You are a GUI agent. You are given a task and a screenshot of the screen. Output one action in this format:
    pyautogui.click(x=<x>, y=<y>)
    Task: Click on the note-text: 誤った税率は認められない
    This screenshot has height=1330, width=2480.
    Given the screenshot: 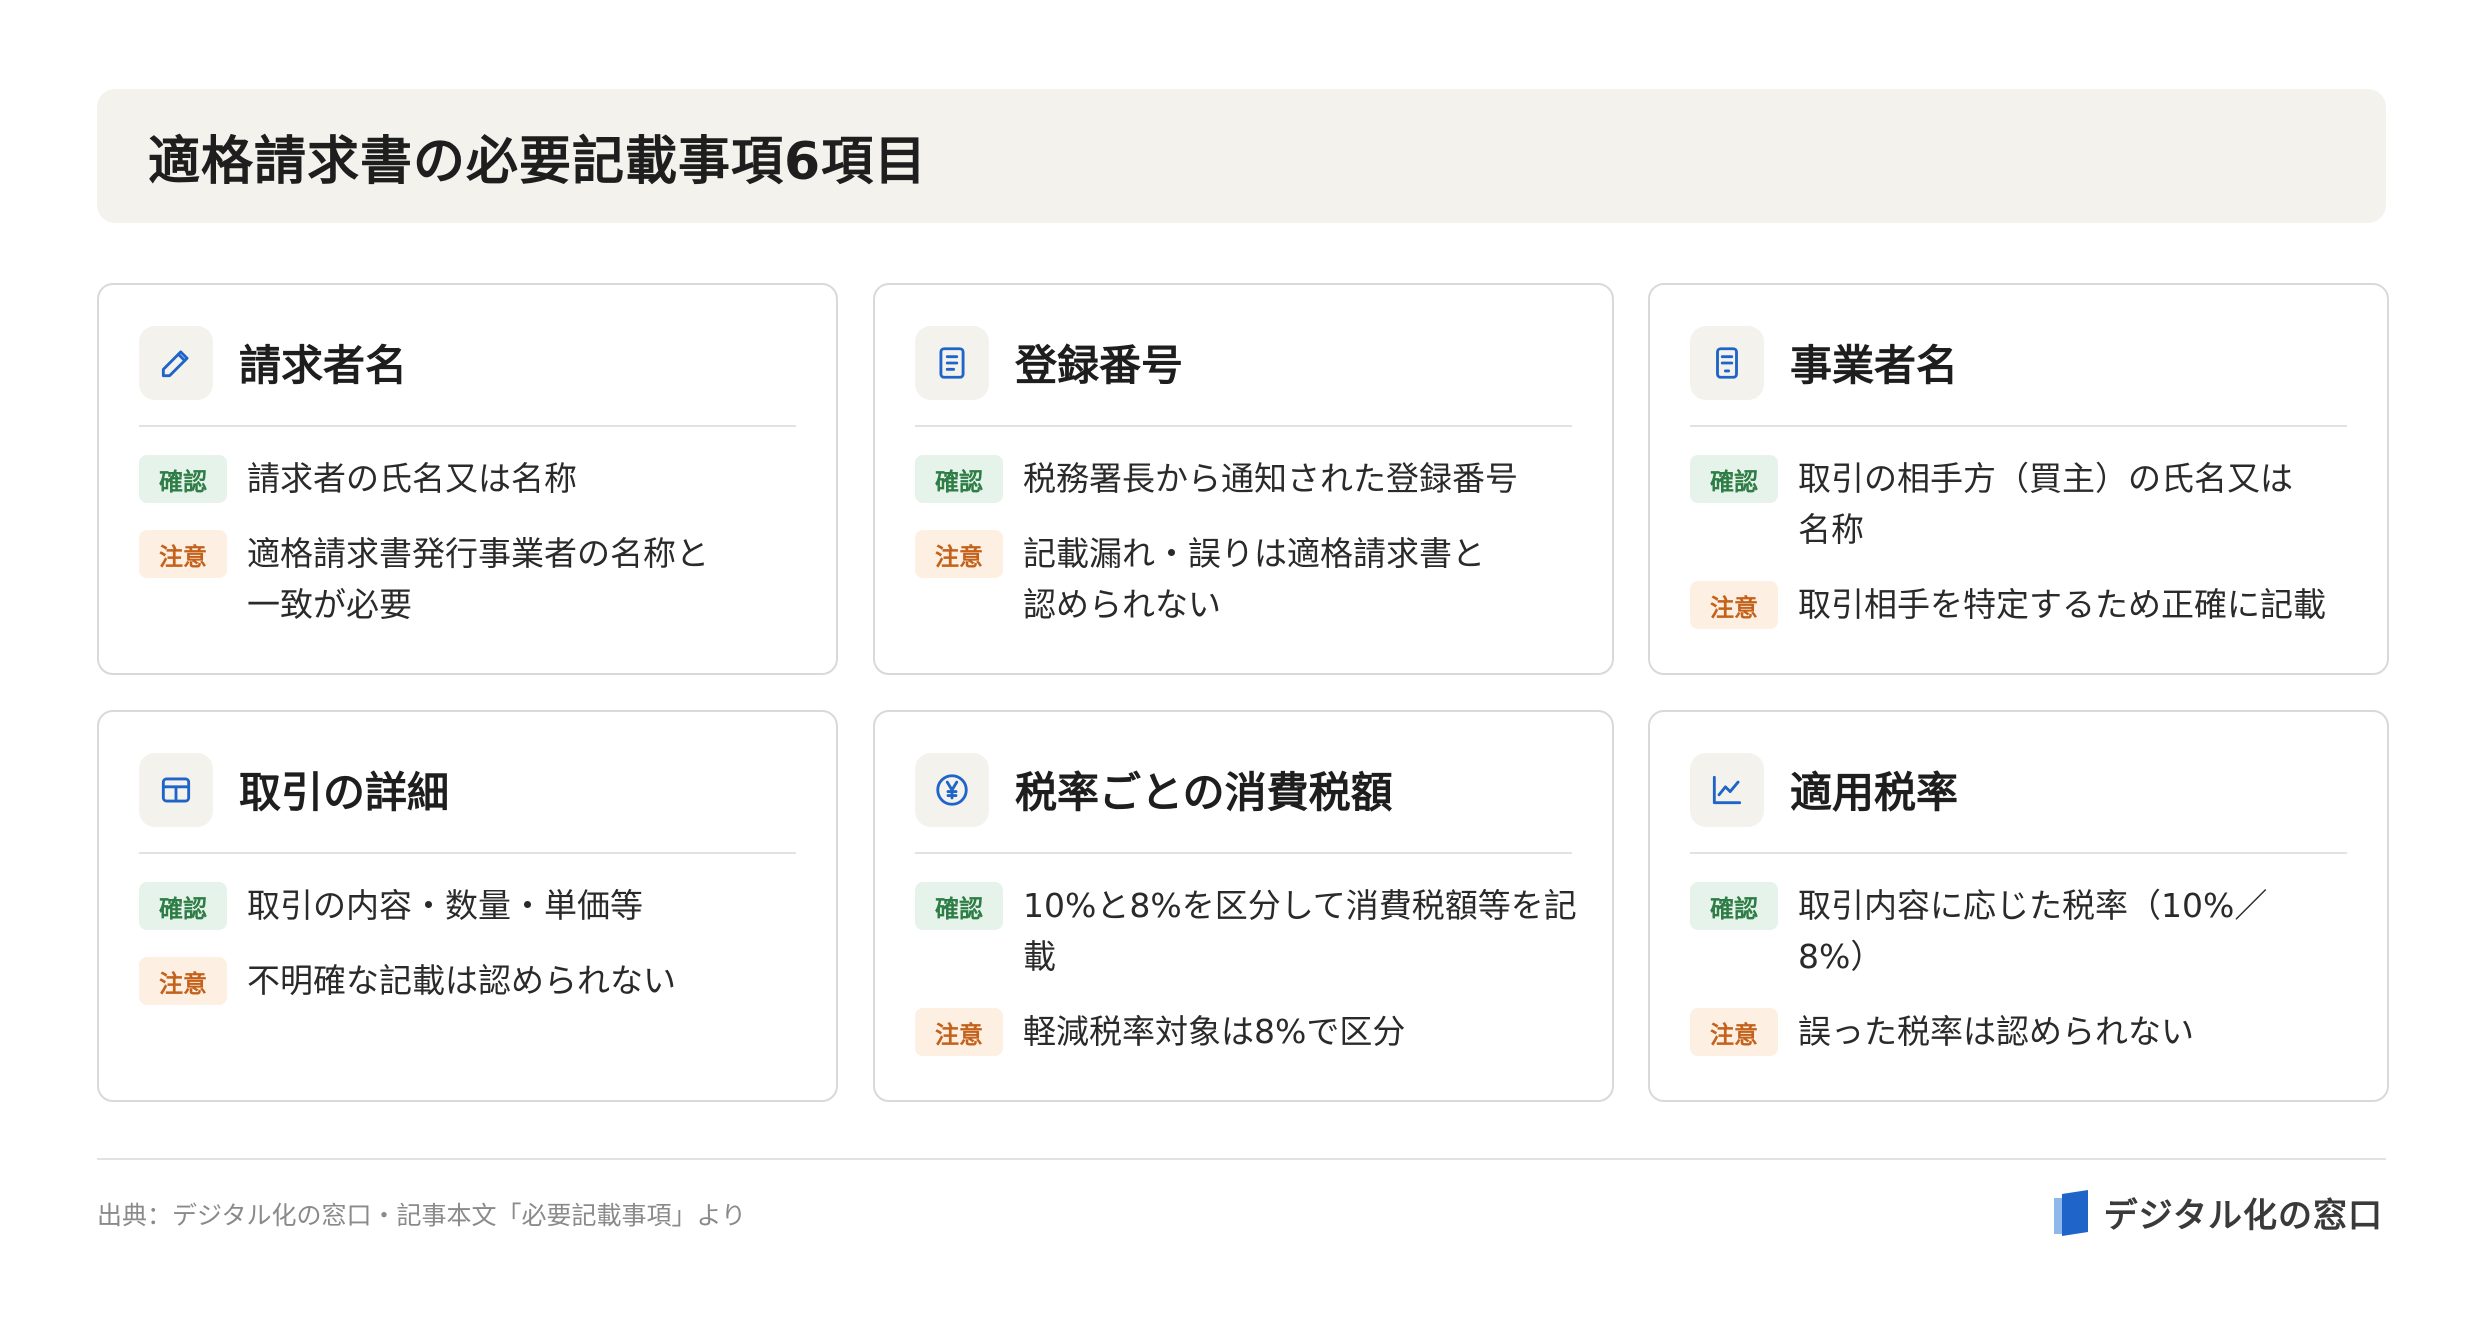 What is the action you would take?
    pyautogui.click(x=1996, y=1031)
    